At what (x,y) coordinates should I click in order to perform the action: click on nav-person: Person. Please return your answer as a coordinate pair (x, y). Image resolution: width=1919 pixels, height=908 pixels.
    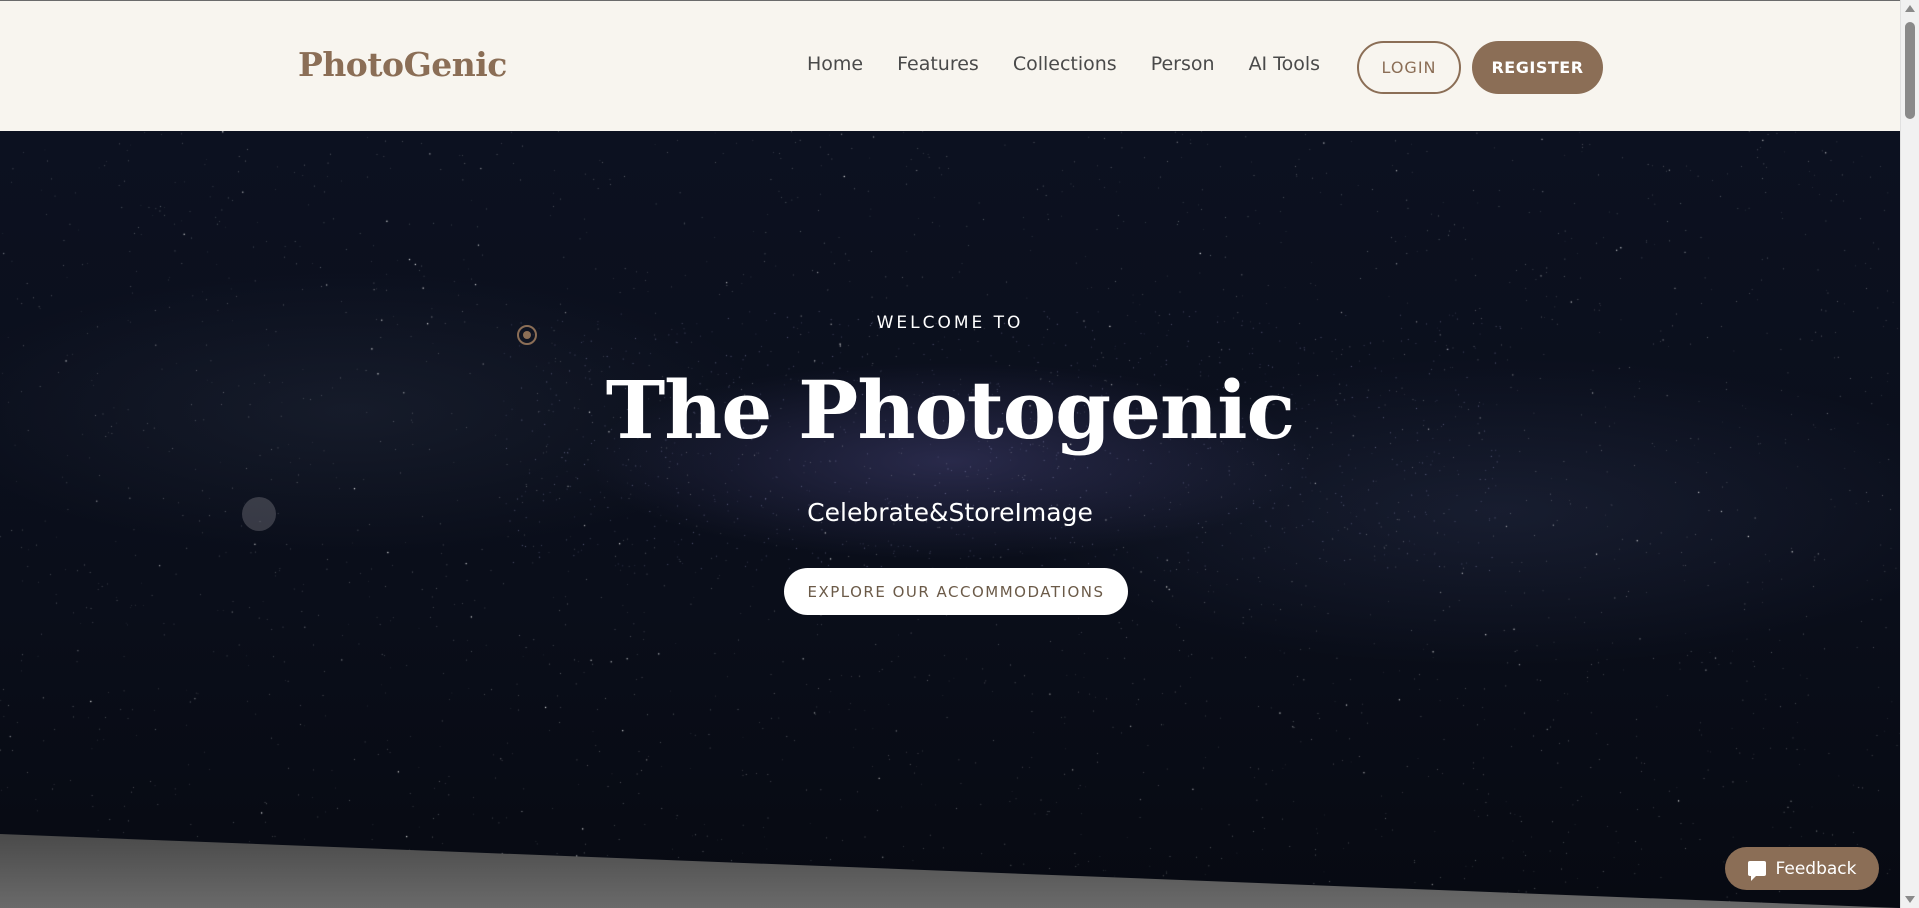
    Looking at the image, I should click on (1183, 64).